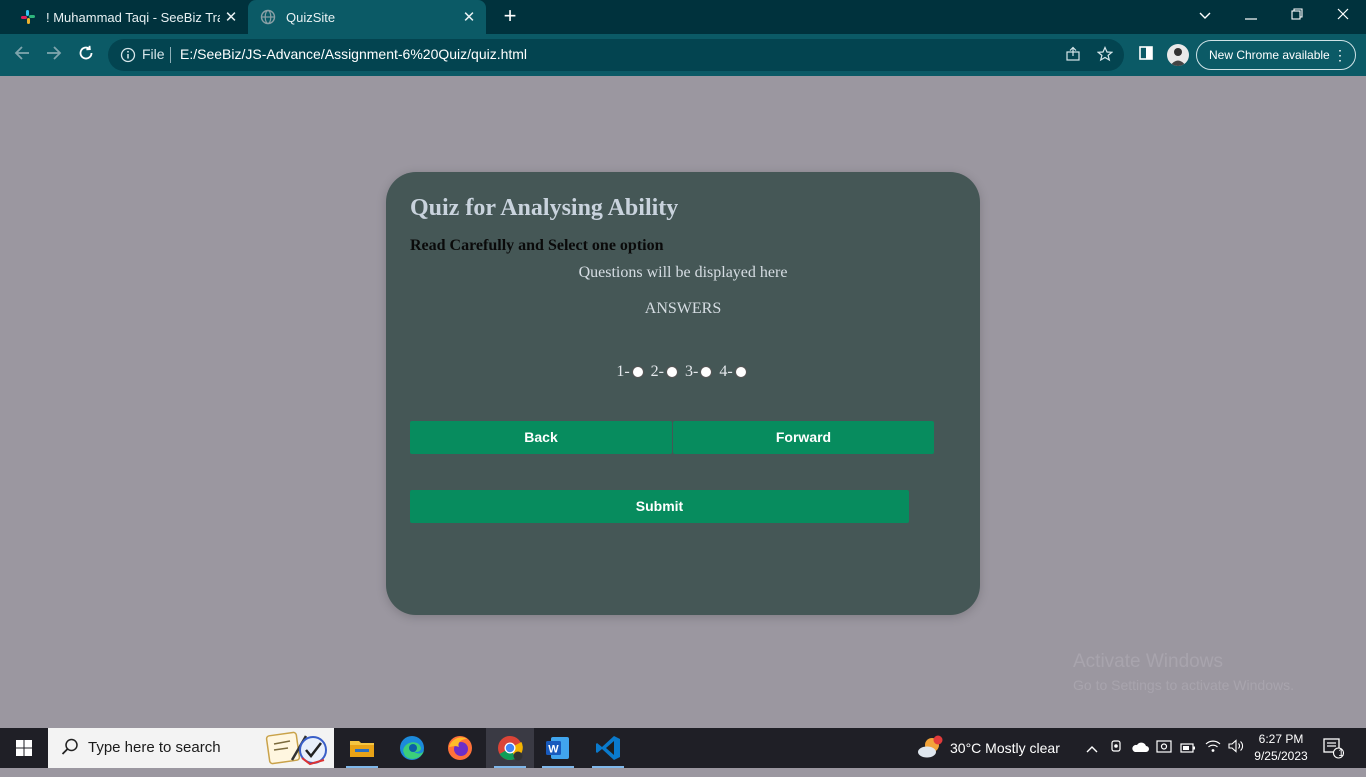 This screenshot has height=777, width=1366. I want to click on option-3-radio, so click(706, 372).